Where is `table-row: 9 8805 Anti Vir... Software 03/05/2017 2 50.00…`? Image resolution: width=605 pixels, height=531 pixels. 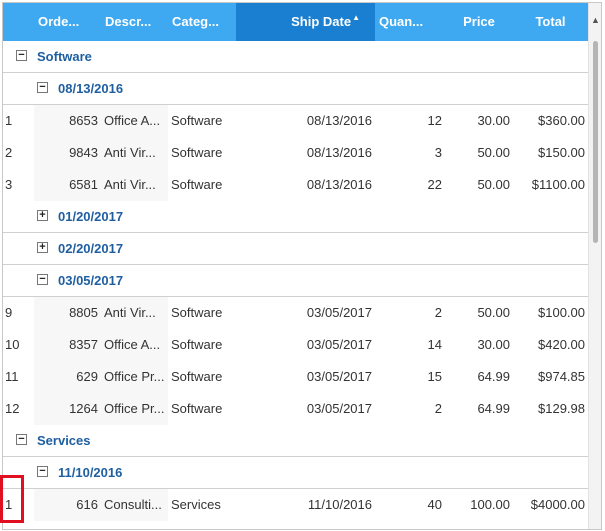
table-row: 9 8805 Anti Vir... Software 03/05/2017 2 50.00… is located at coordinates (295, 313).